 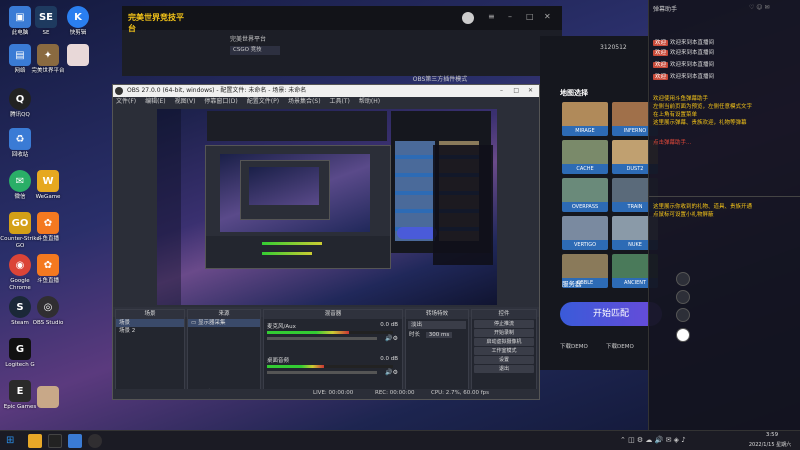 I want to click on logitech-icon: G, so click(x=20, y=349).